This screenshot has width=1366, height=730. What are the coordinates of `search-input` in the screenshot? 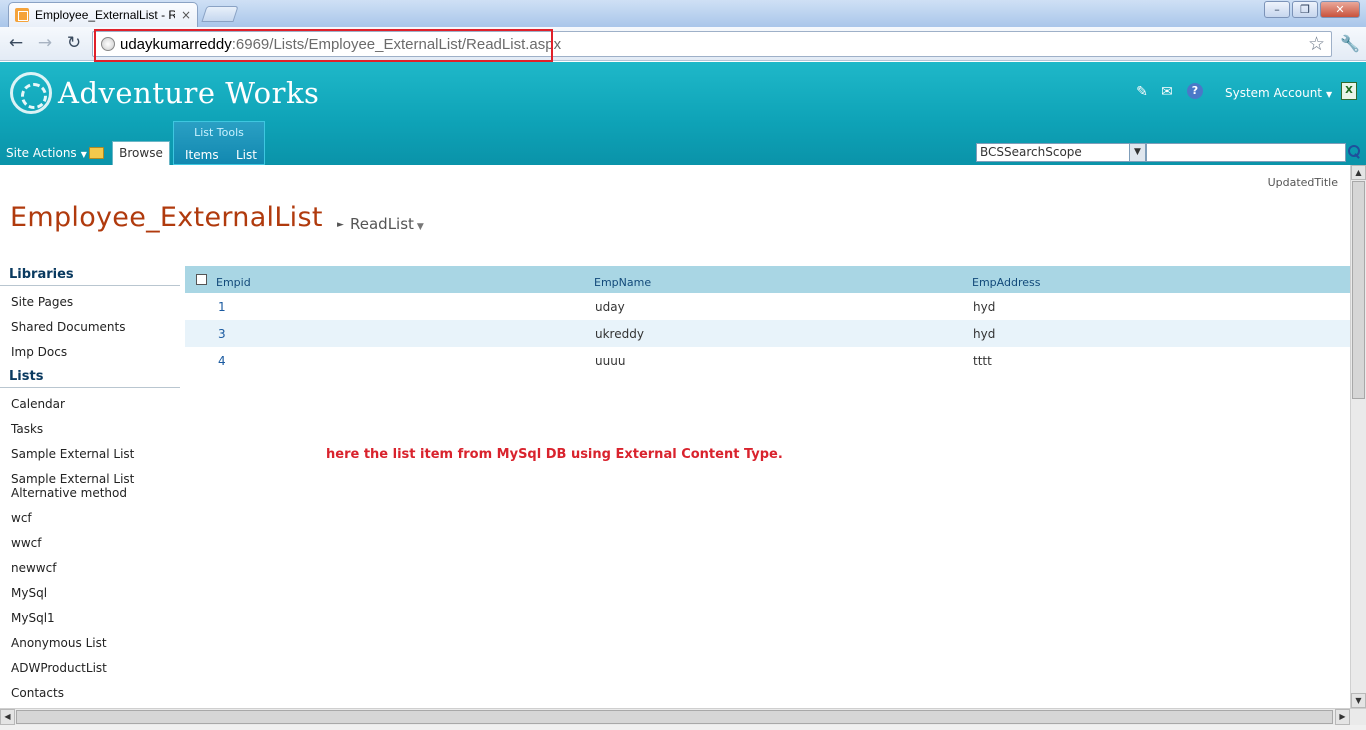 It's located at (1246, 152).